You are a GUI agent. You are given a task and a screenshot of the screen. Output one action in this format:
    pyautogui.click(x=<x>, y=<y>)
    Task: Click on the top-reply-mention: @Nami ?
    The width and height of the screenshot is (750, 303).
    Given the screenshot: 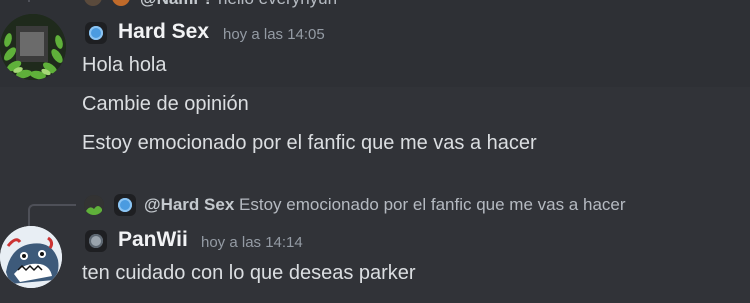 What is the action you would take?
    pyautogui.click(x=176, y=4)
    